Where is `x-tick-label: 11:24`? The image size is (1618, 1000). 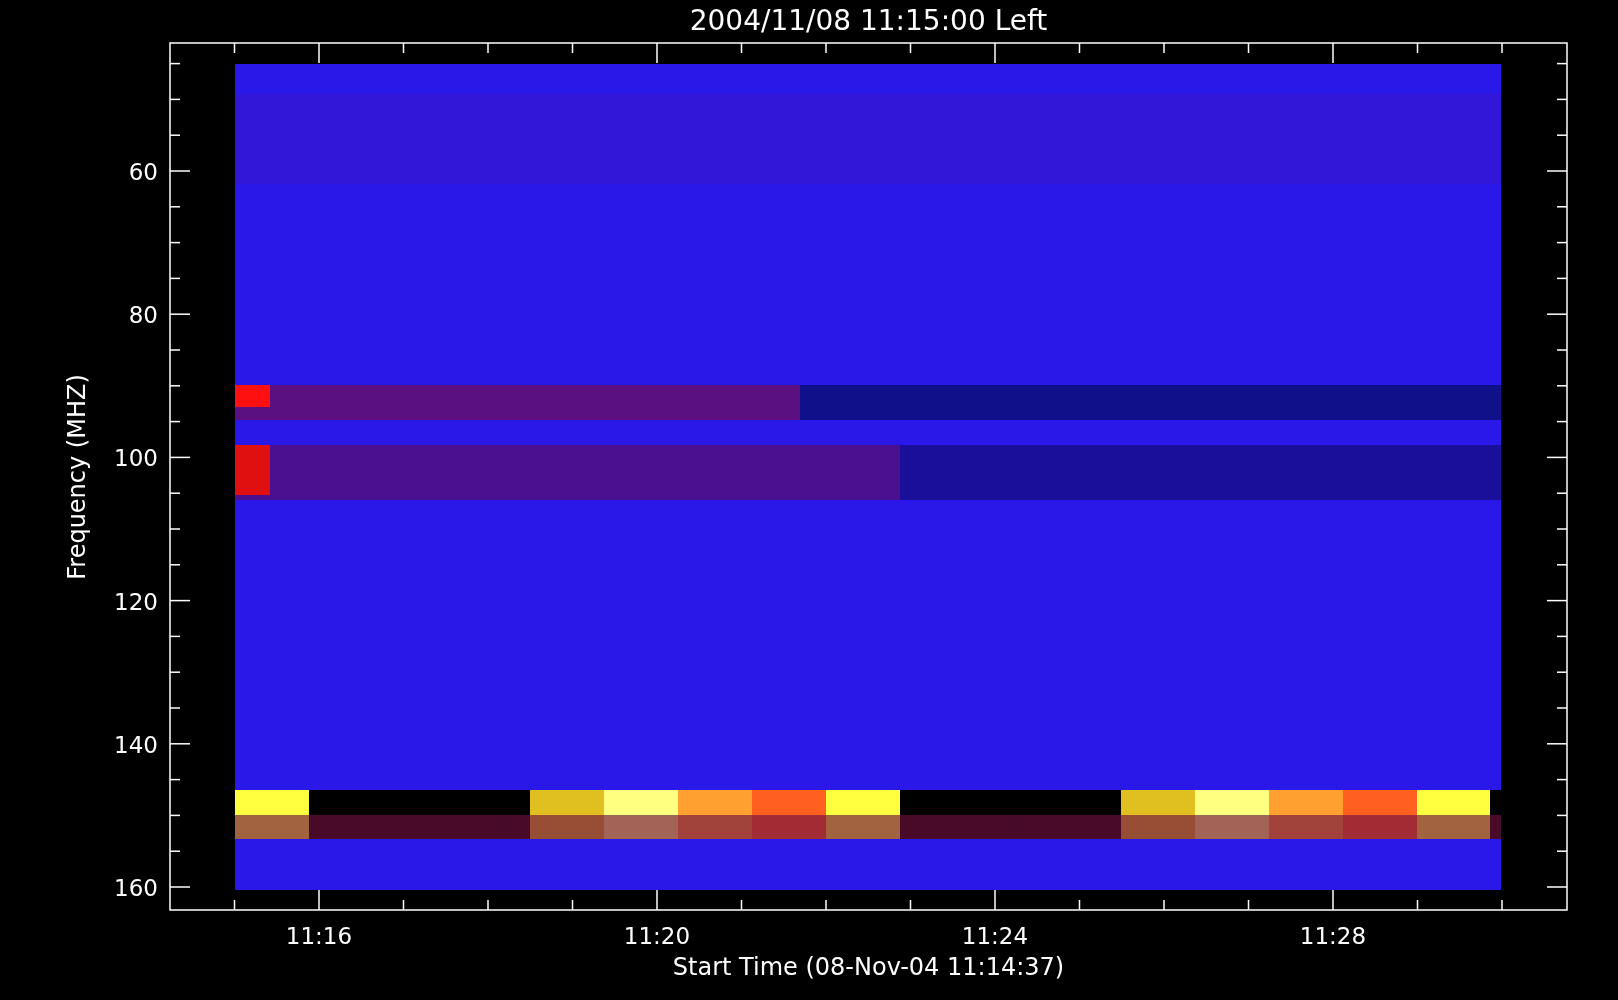
x-tick-label: 11:24 is located at coordinates (995, 936).